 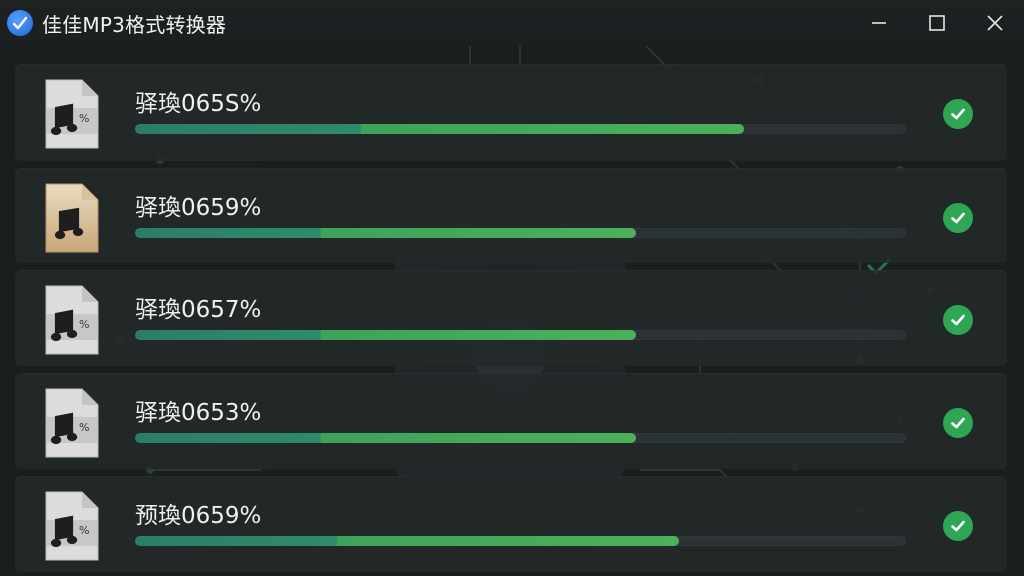 I want to click on maximize-icon, so click(x=937, y=23).